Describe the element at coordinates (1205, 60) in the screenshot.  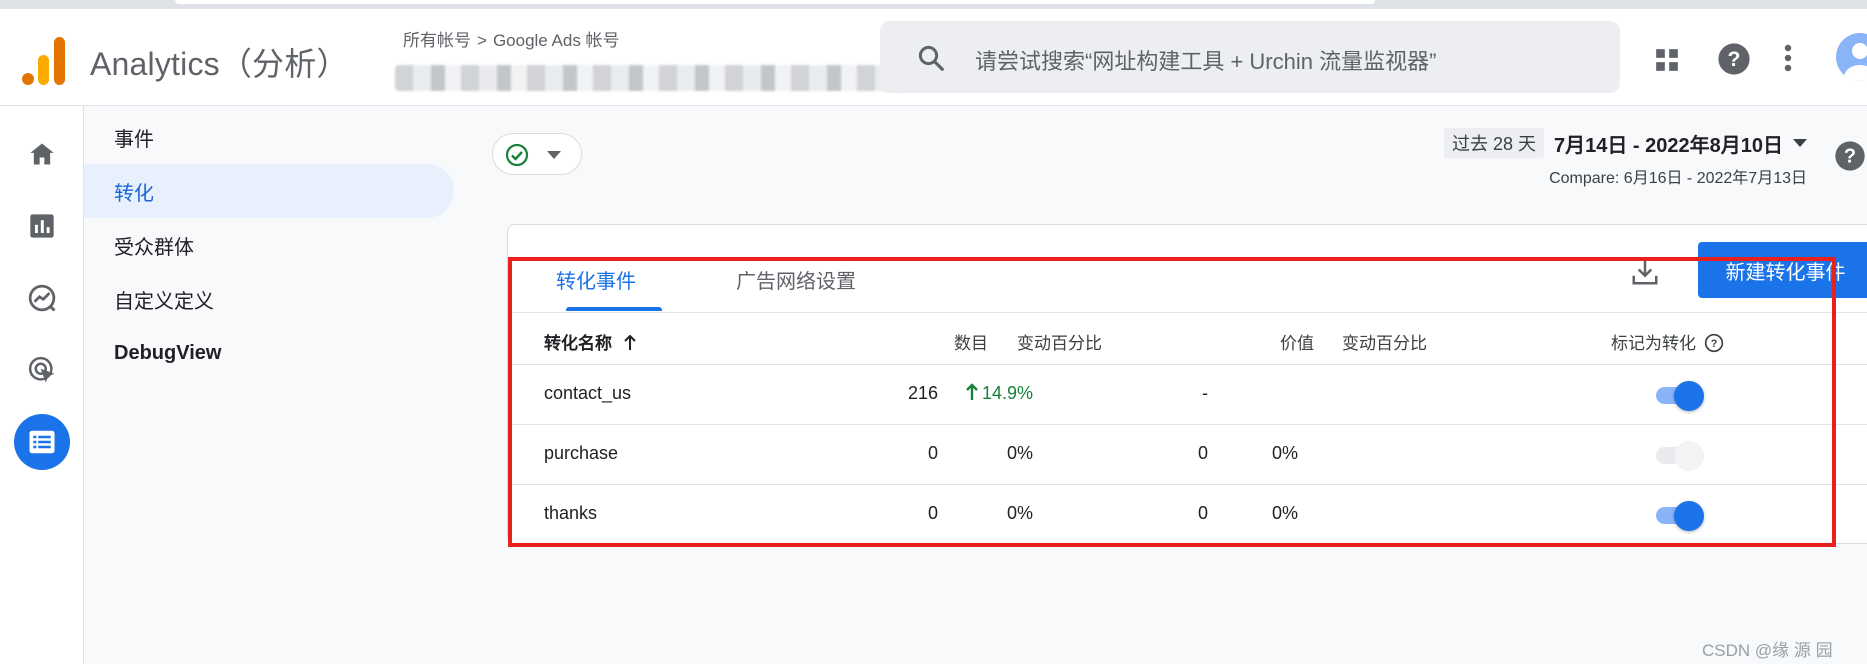
I see `search-input: 请尝试搜索“网址构建工具 + Urchin 流量监视器”` at that location.